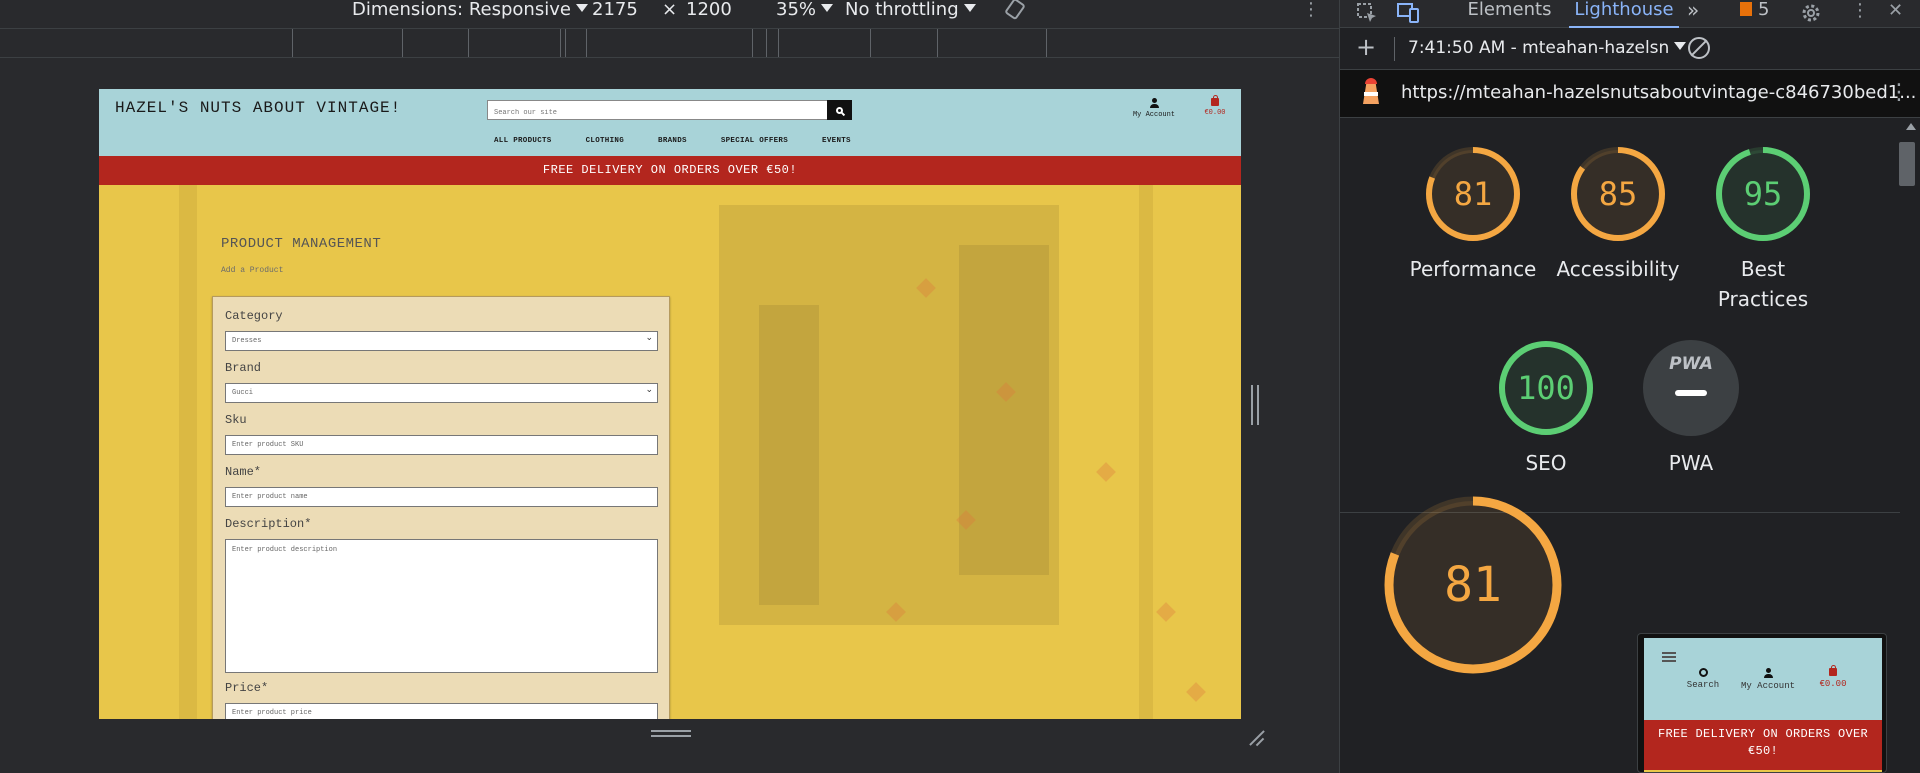 The image size is (1920, 773). What do you see at coordinates (1833, 677) in the screenshot?
I see `thumbnail-bag: €0.00` at bounding box center [1833, 677].